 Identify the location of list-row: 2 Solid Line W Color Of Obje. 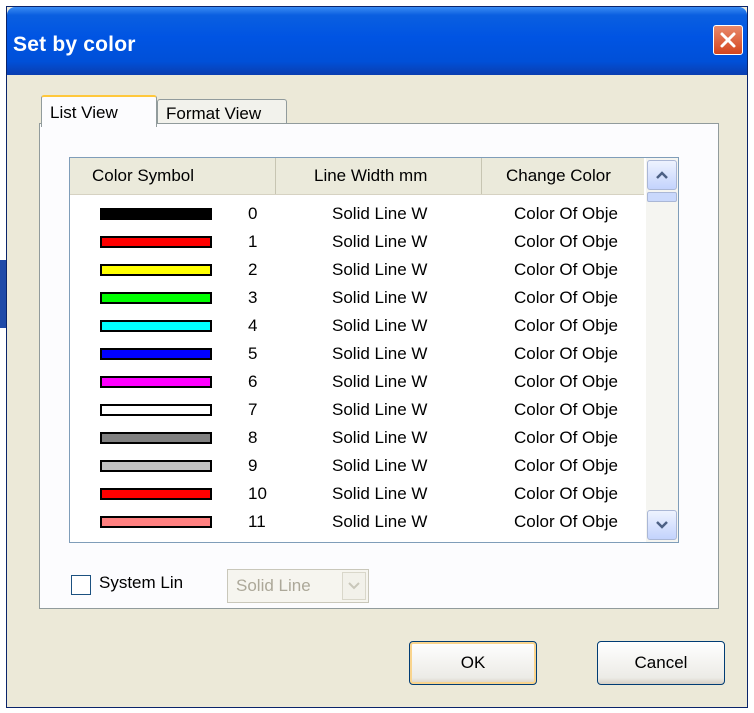
(357, 272).